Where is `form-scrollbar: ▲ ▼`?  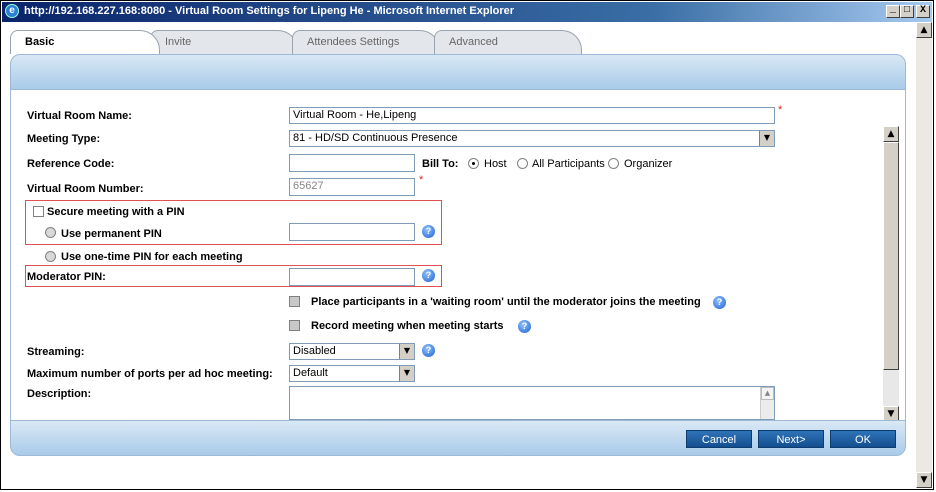
form-scrollbar: ▲ ▼ is located at coordinates (891, 273).